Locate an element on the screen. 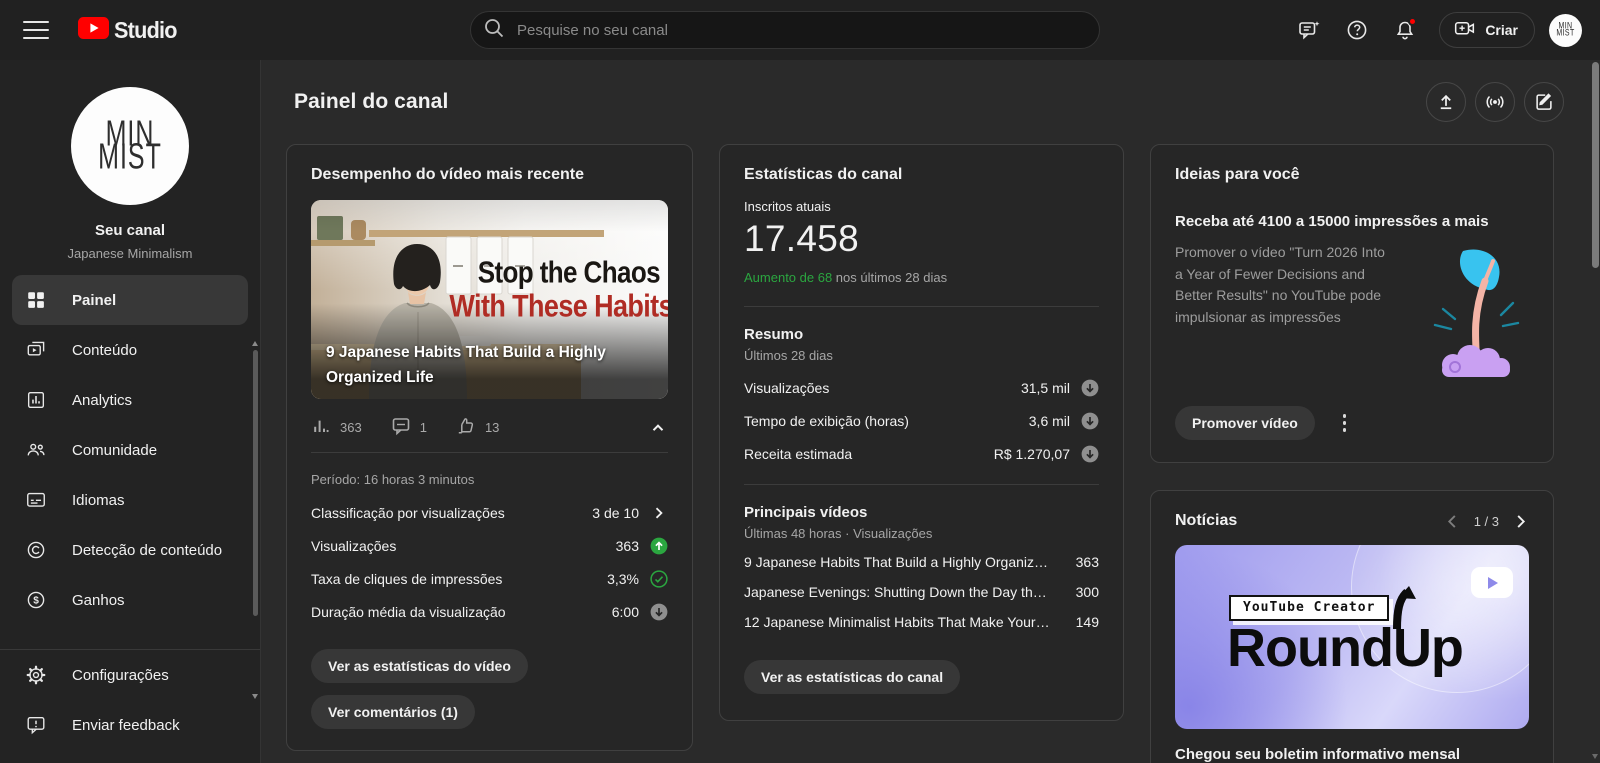  page-title: Painel do canal is located at coordinates (371, 101).